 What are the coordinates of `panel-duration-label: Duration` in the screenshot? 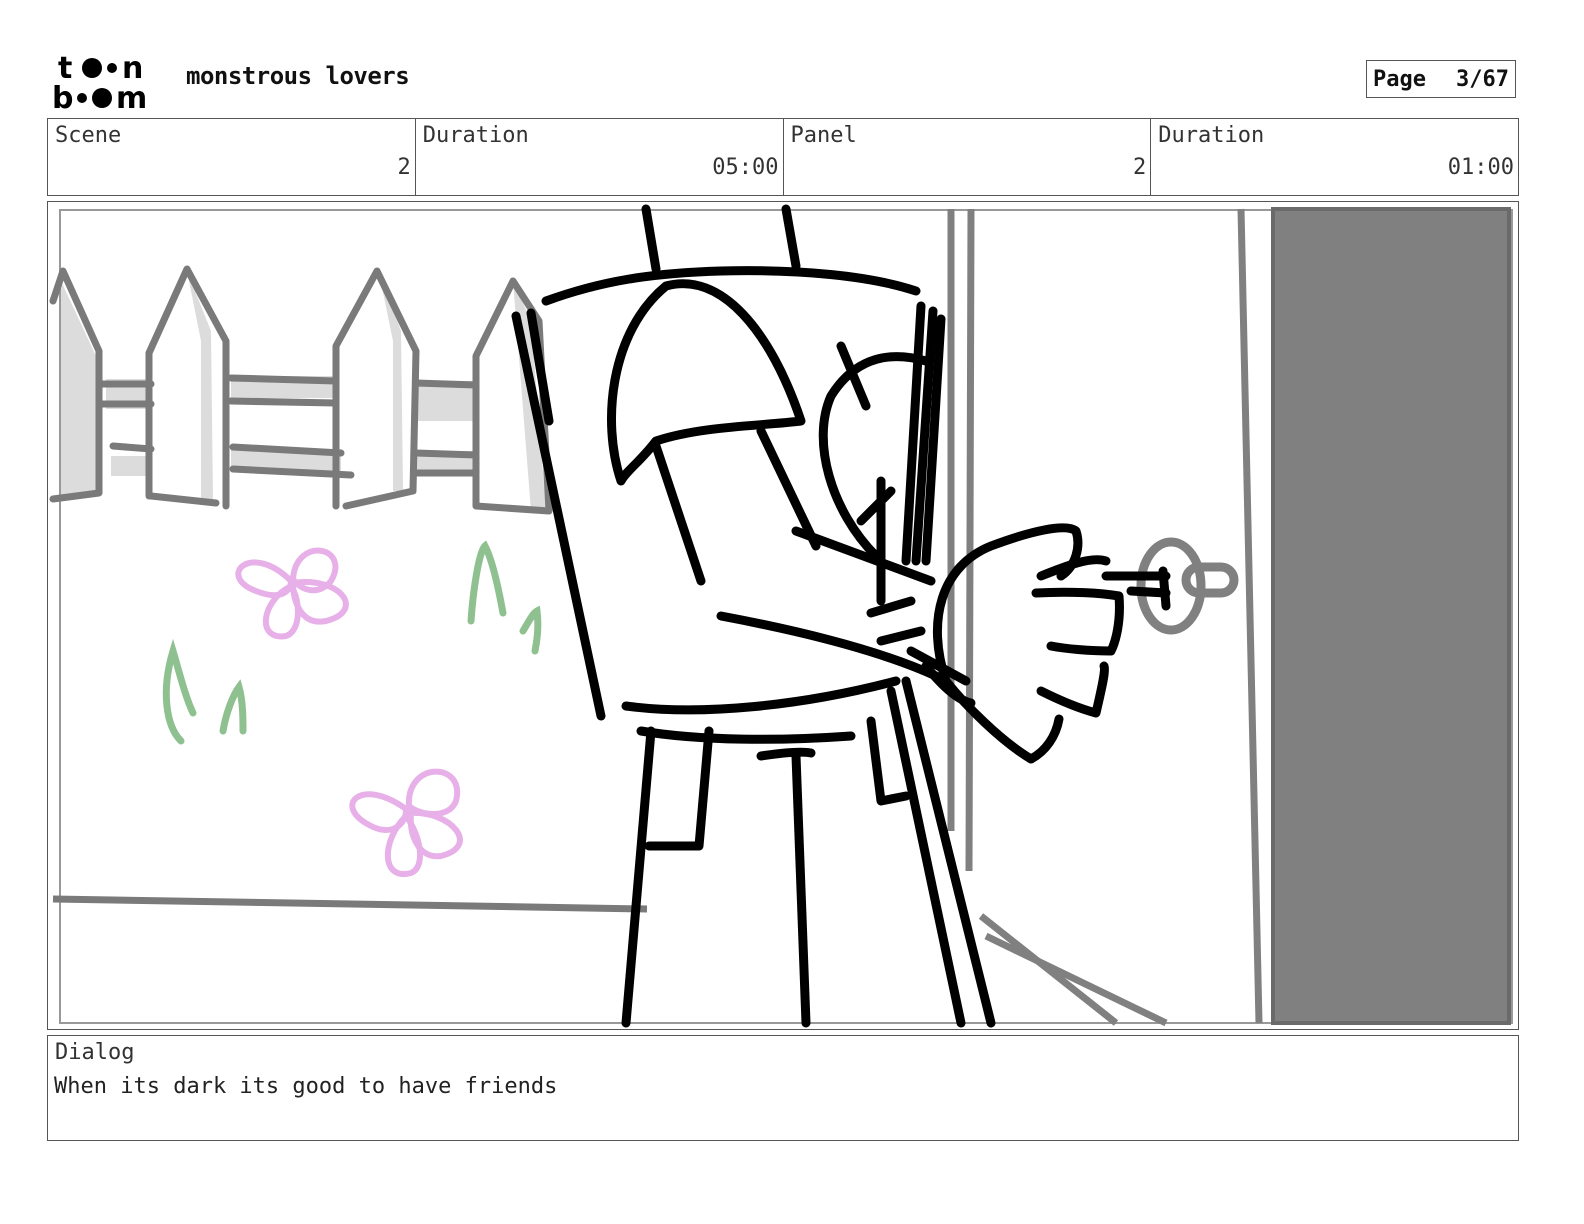 It's located at (1211, 135).